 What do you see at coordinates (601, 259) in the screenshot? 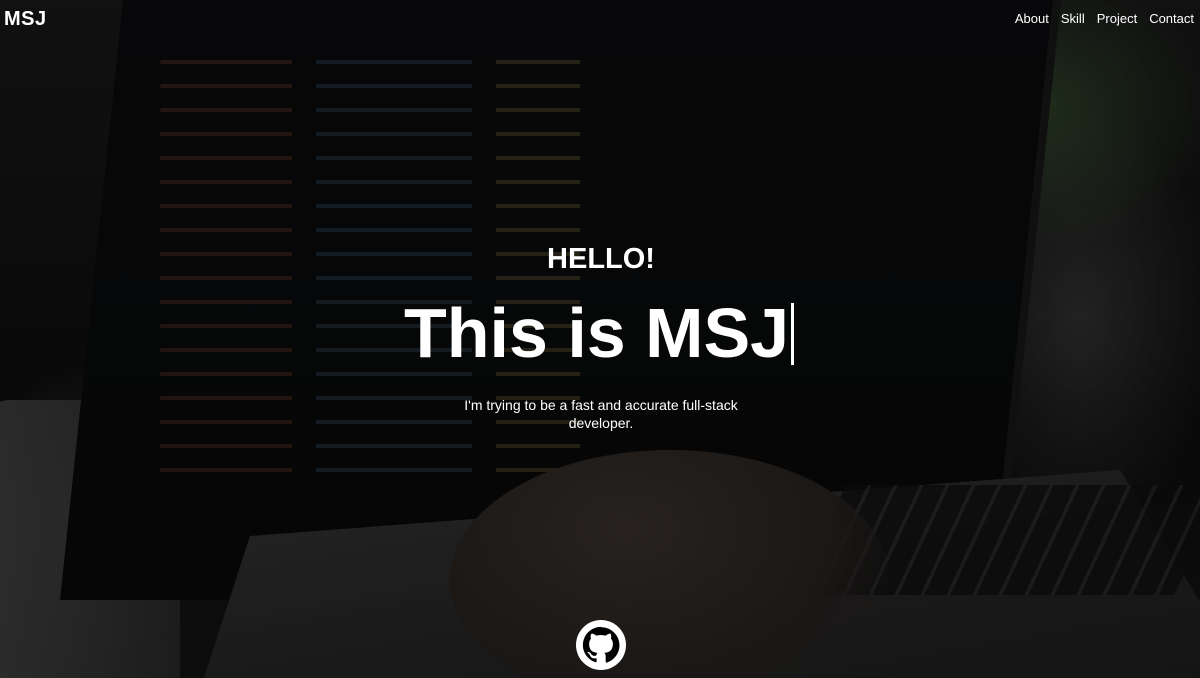
I see `hero-greeting: HELLO!` at bounding box center [601, 259].